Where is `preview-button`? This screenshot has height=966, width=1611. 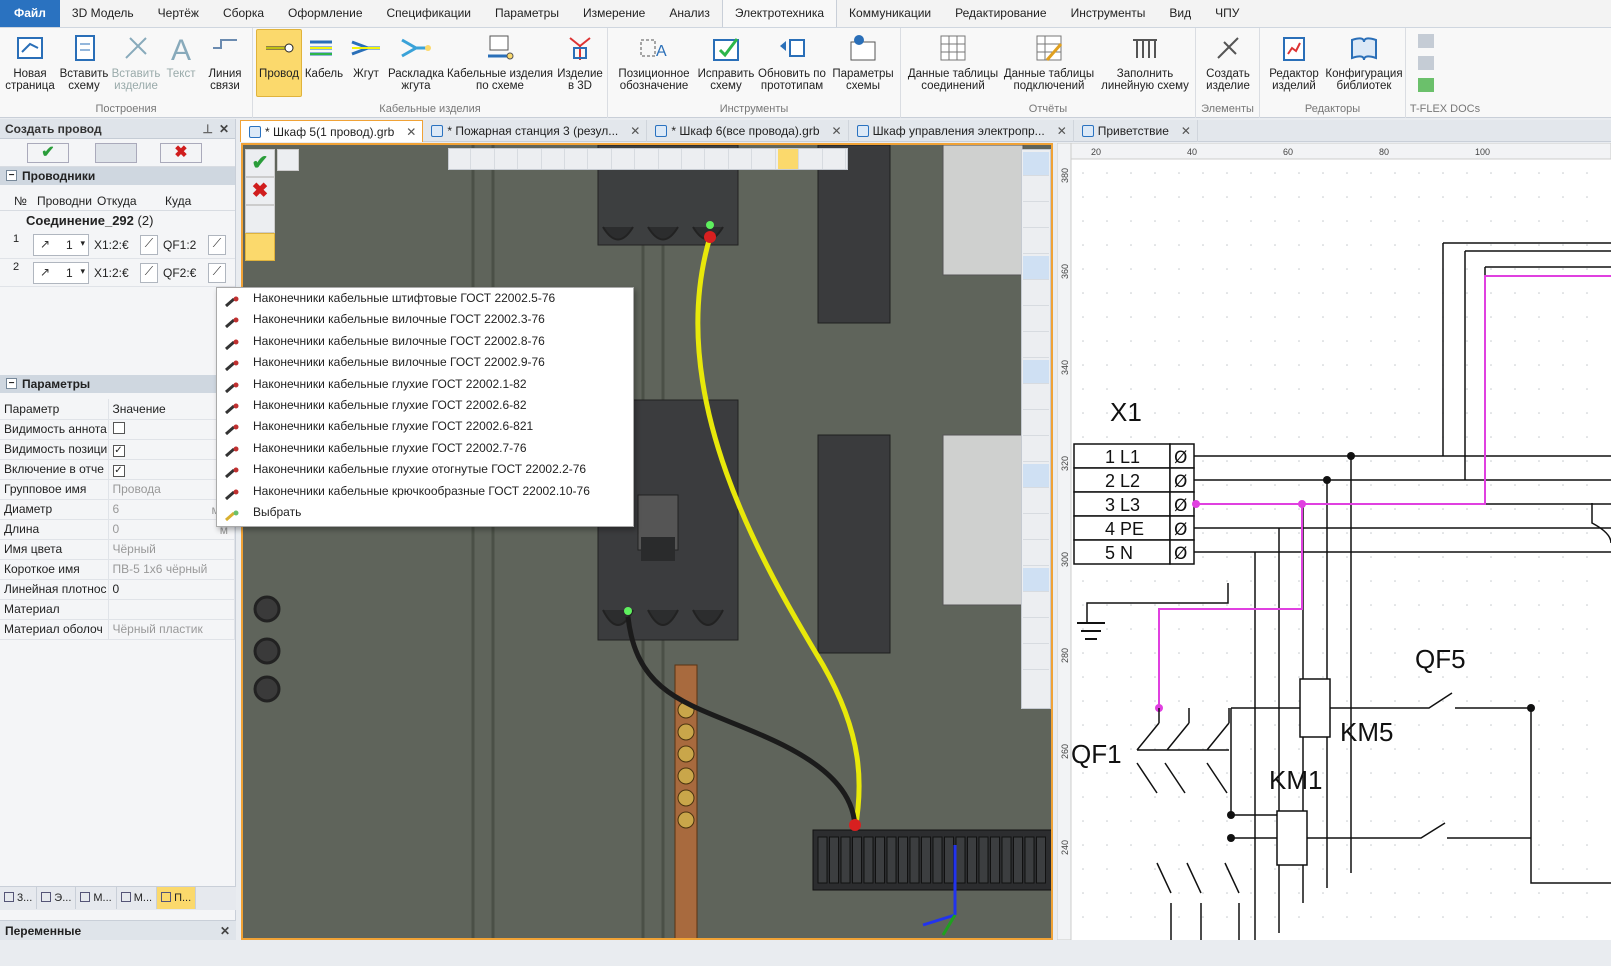
preview-button is located at coordinates (116, 153).